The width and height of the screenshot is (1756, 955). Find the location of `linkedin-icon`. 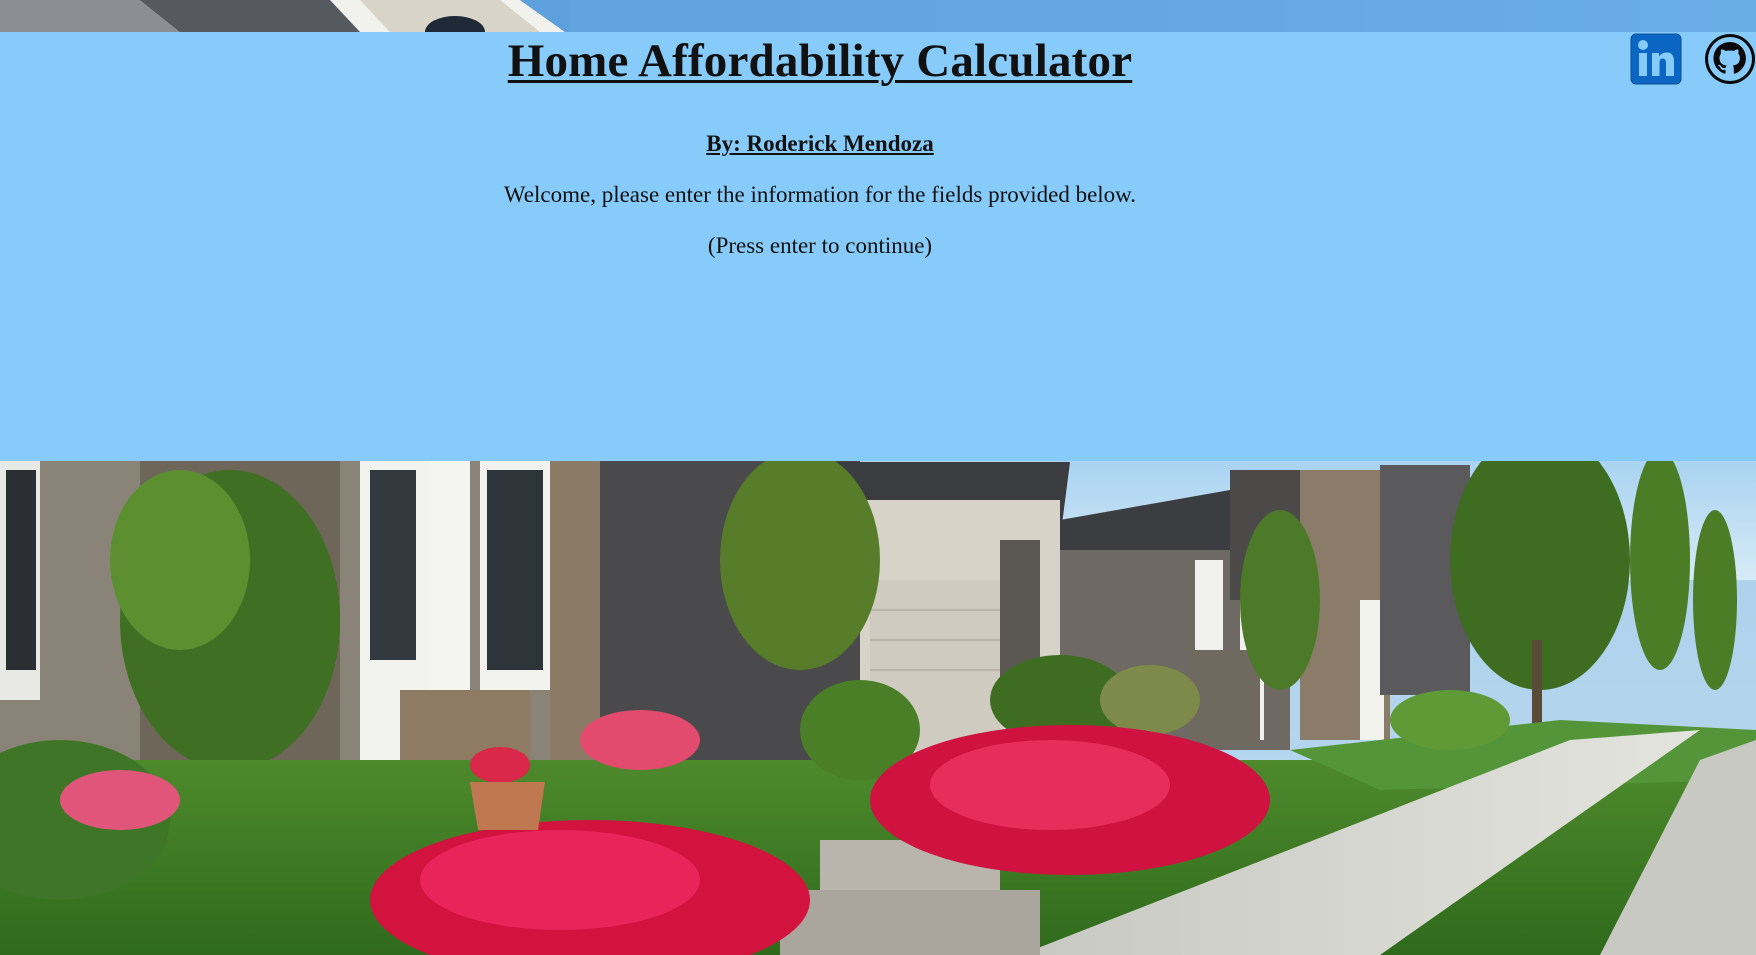

linkedin-icon is located at coordinates (1656, 59).